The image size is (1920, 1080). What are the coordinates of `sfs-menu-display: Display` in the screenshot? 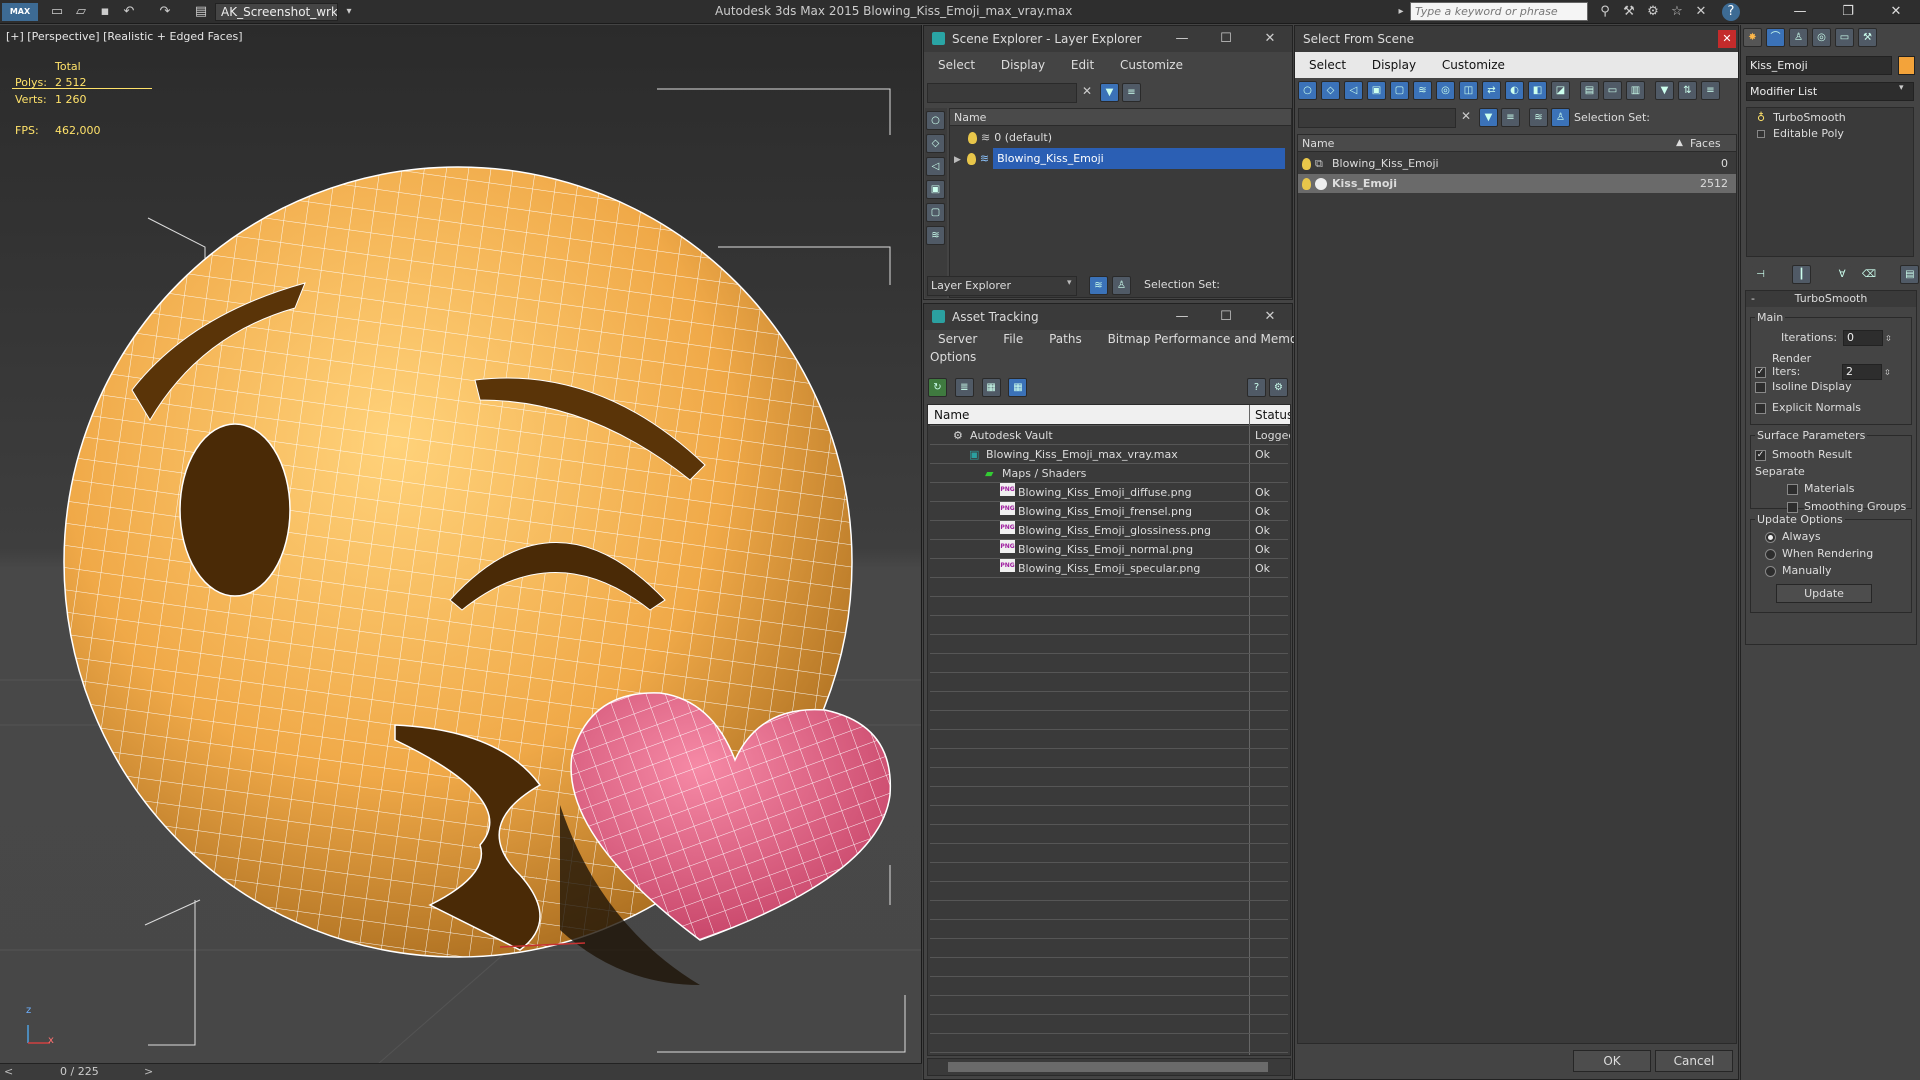 It's located at (1394, 65).